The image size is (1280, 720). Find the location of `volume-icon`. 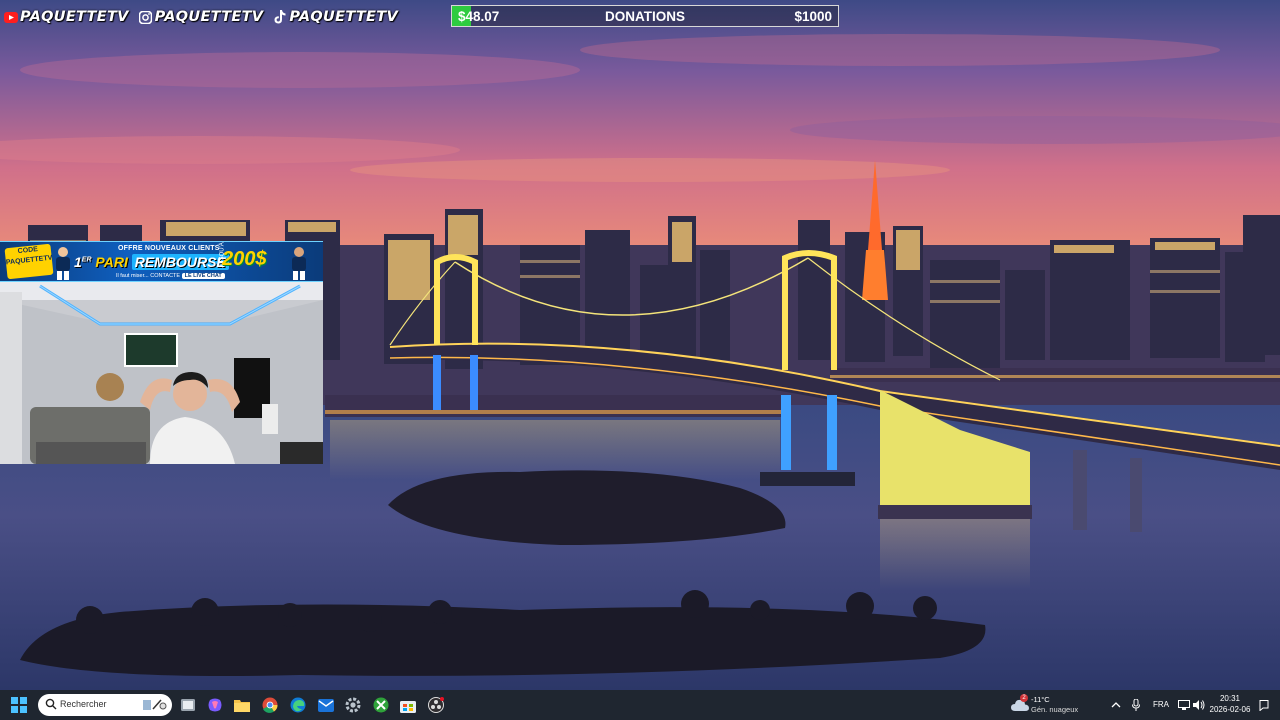

volume-icon is located at coordinates (1199, 705).